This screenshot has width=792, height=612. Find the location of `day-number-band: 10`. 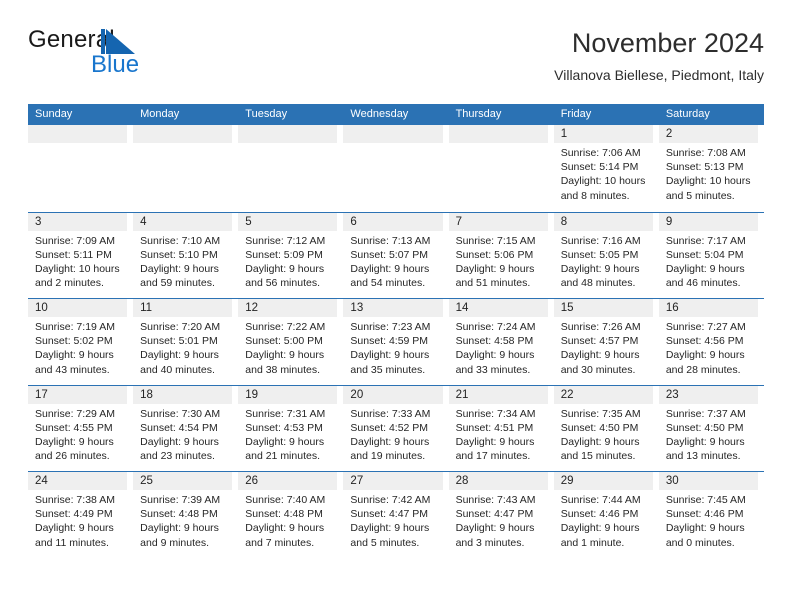

day-number-band: 10 is located at coordinates (78, 308).